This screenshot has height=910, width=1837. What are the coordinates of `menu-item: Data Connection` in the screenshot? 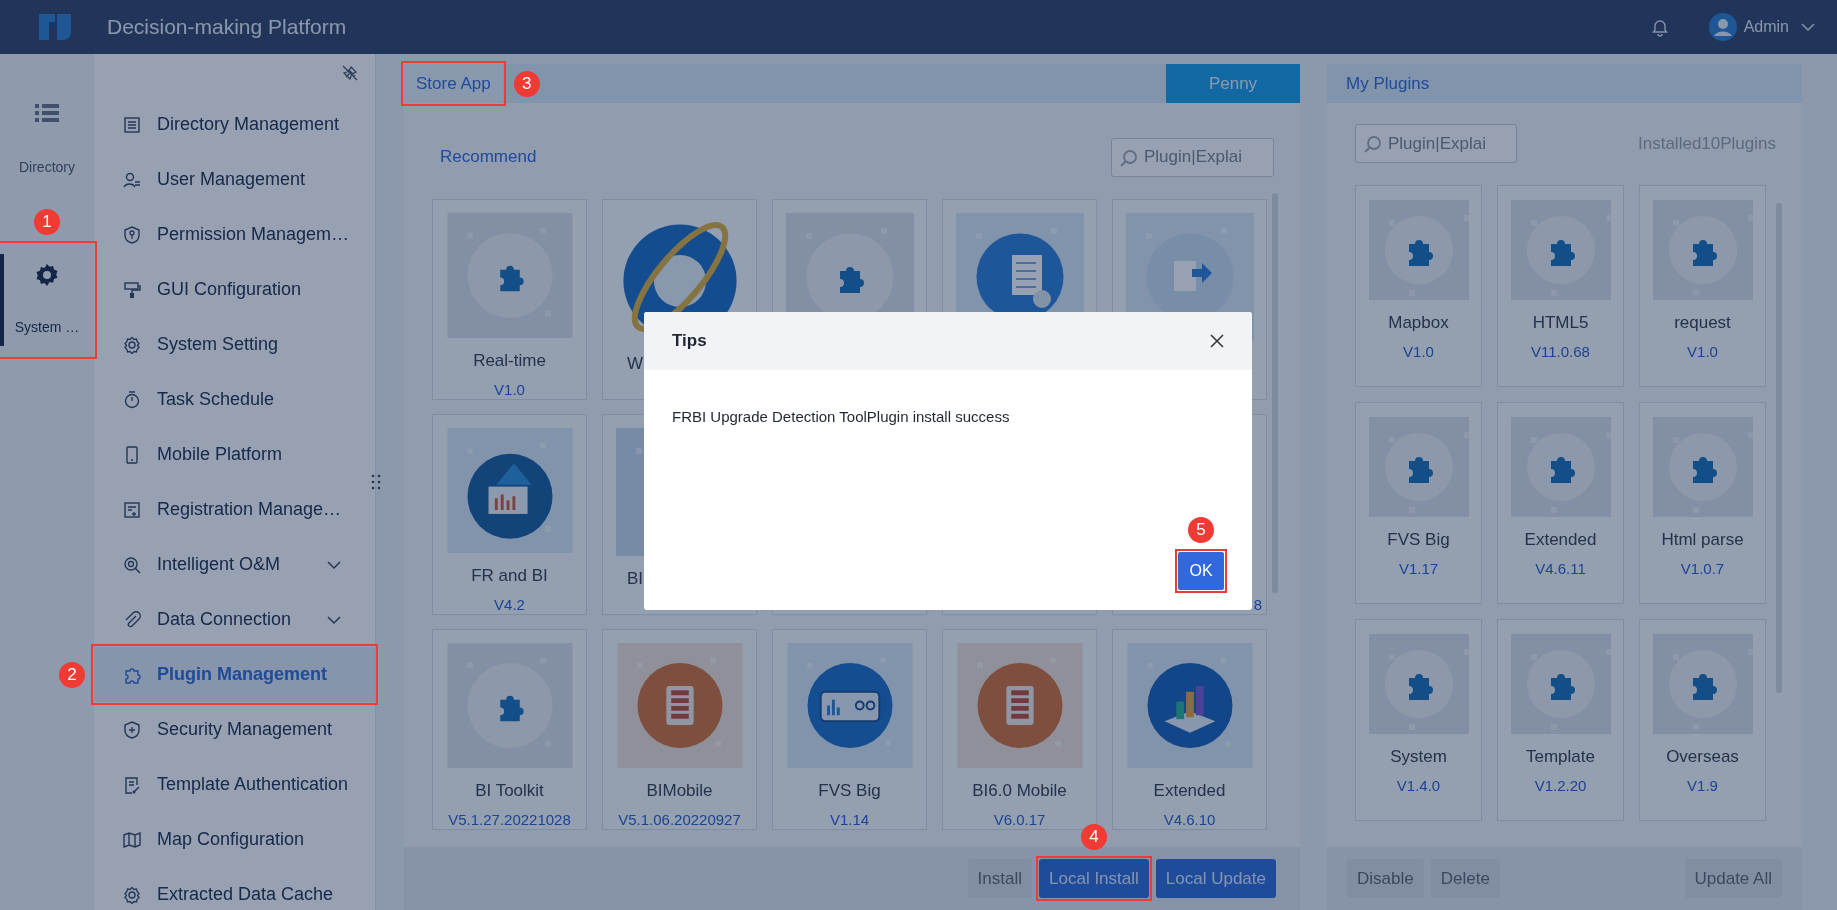 It's located at (234, 619).